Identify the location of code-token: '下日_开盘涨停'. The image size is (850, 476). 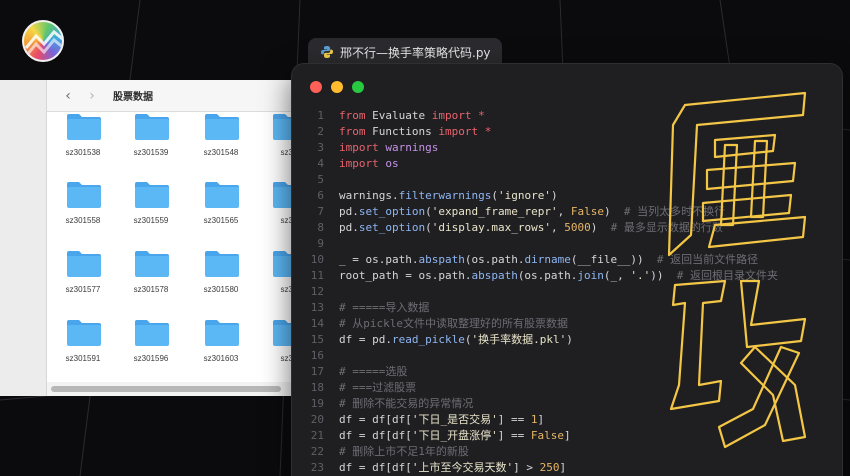
(454, 435).